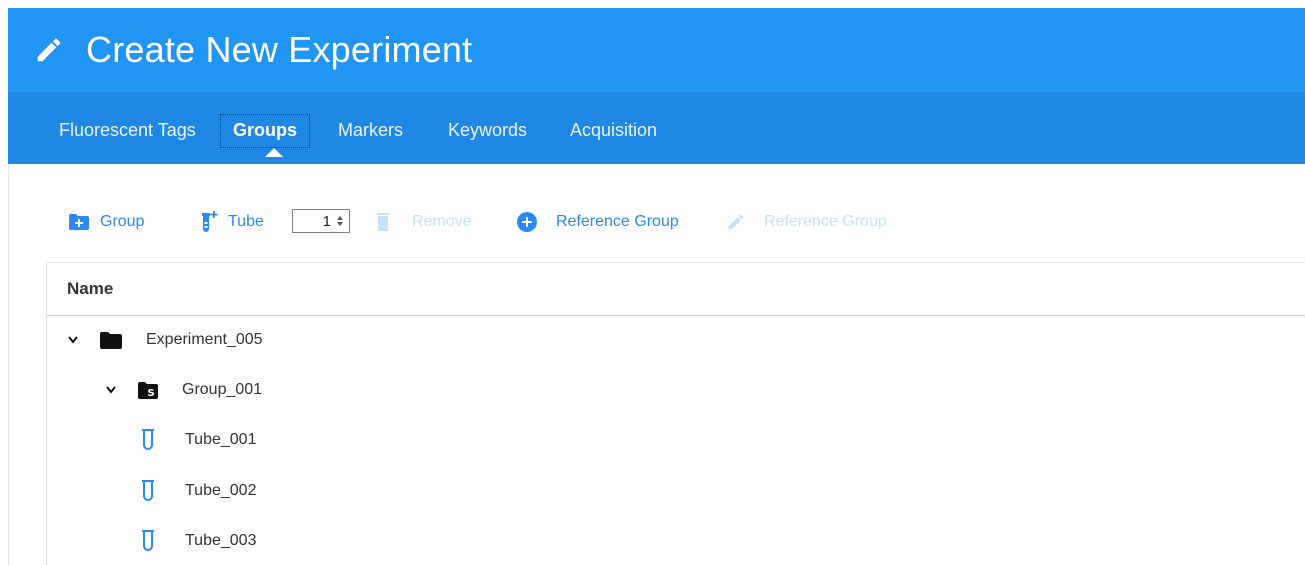  I want to click on add-reference-group-label: Reference Group, so click(617, 221).